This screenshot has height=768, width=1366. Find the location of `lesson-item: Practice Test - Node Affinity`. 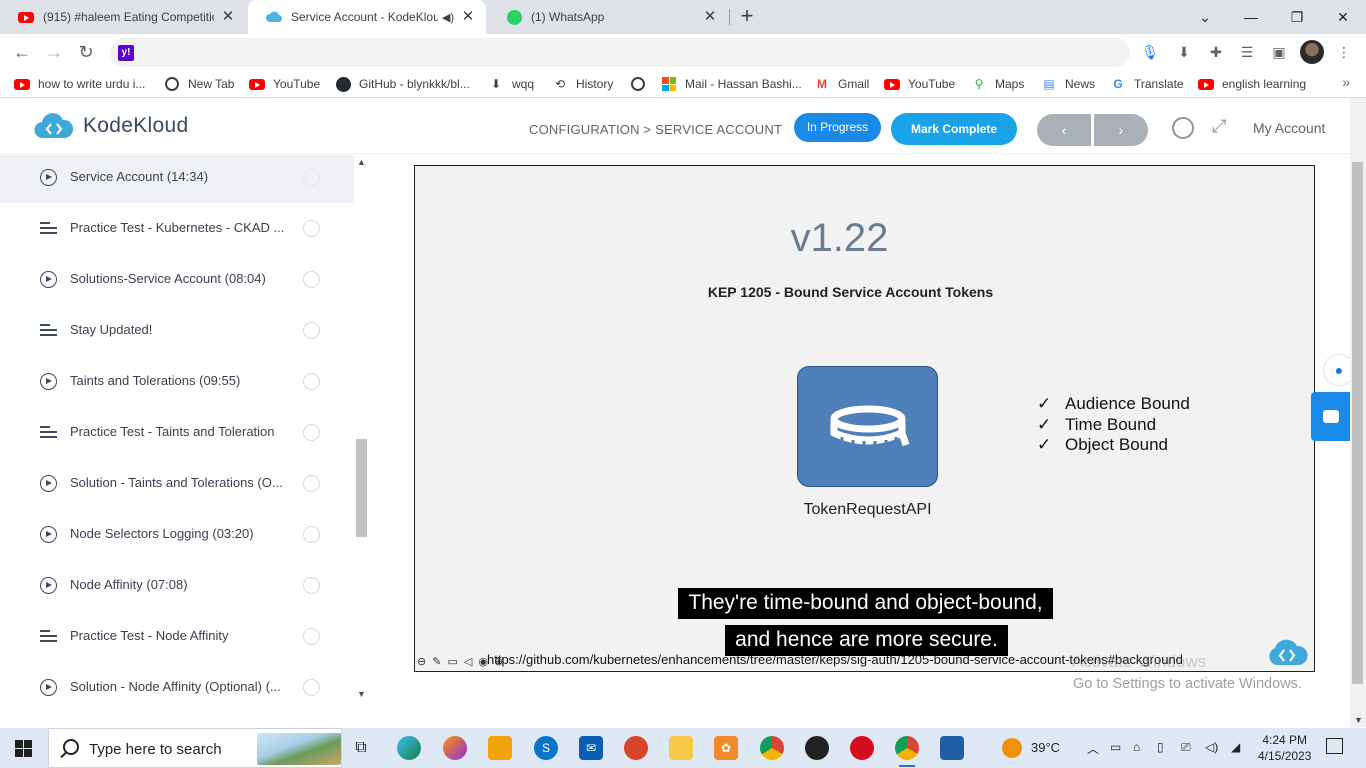

lesson-item: Practice Test - Node Affinity is located at coordinates (177, 636).